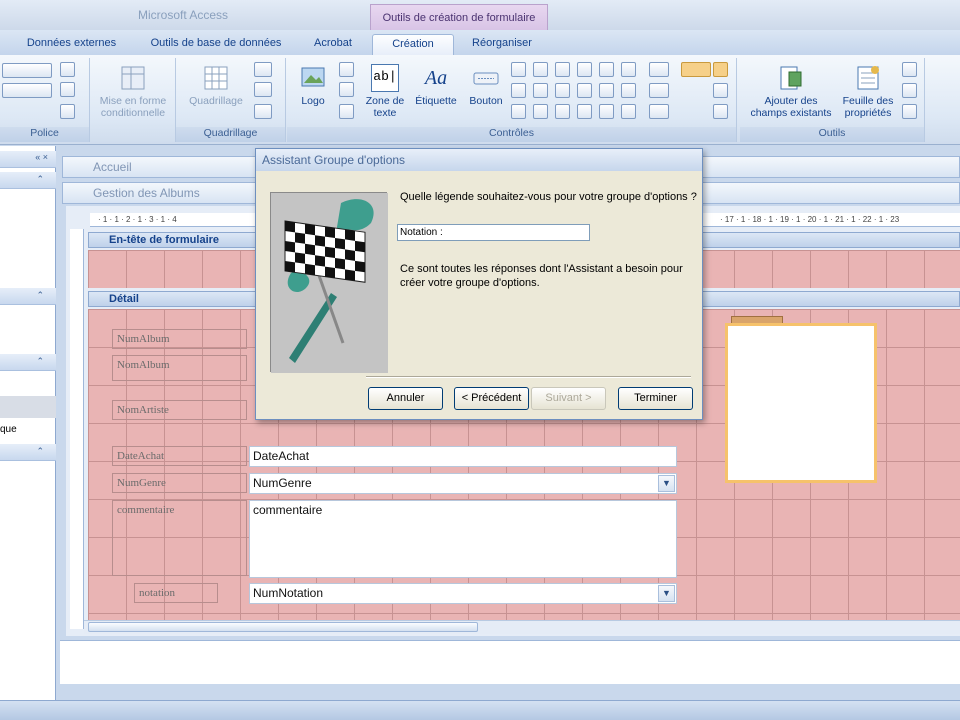  What do you see at coordinates (493, 232) in the screenshot?
I see `legend-input: Notation :` at bounding box center [493, 232].